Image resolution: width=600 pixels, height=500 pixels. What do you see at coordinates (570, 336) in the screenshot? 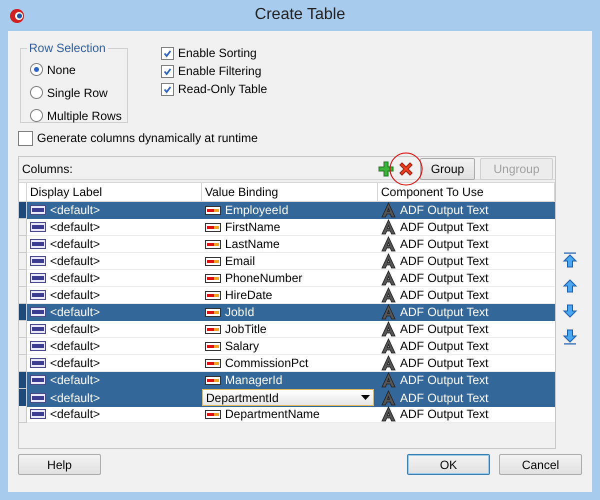
I see `move-bottom-icon` at bounding box center [570, 336].